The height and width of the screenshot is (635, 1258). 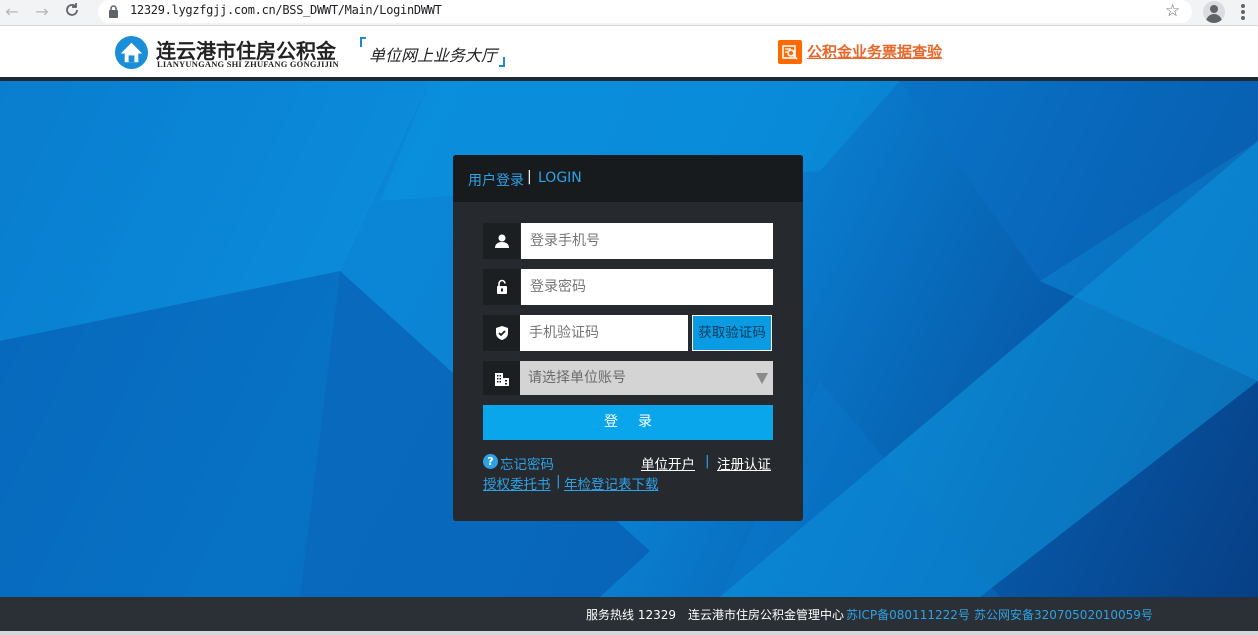 I want to click on authorization-letter-link: 授权委托书, so click(x=517, y=483).